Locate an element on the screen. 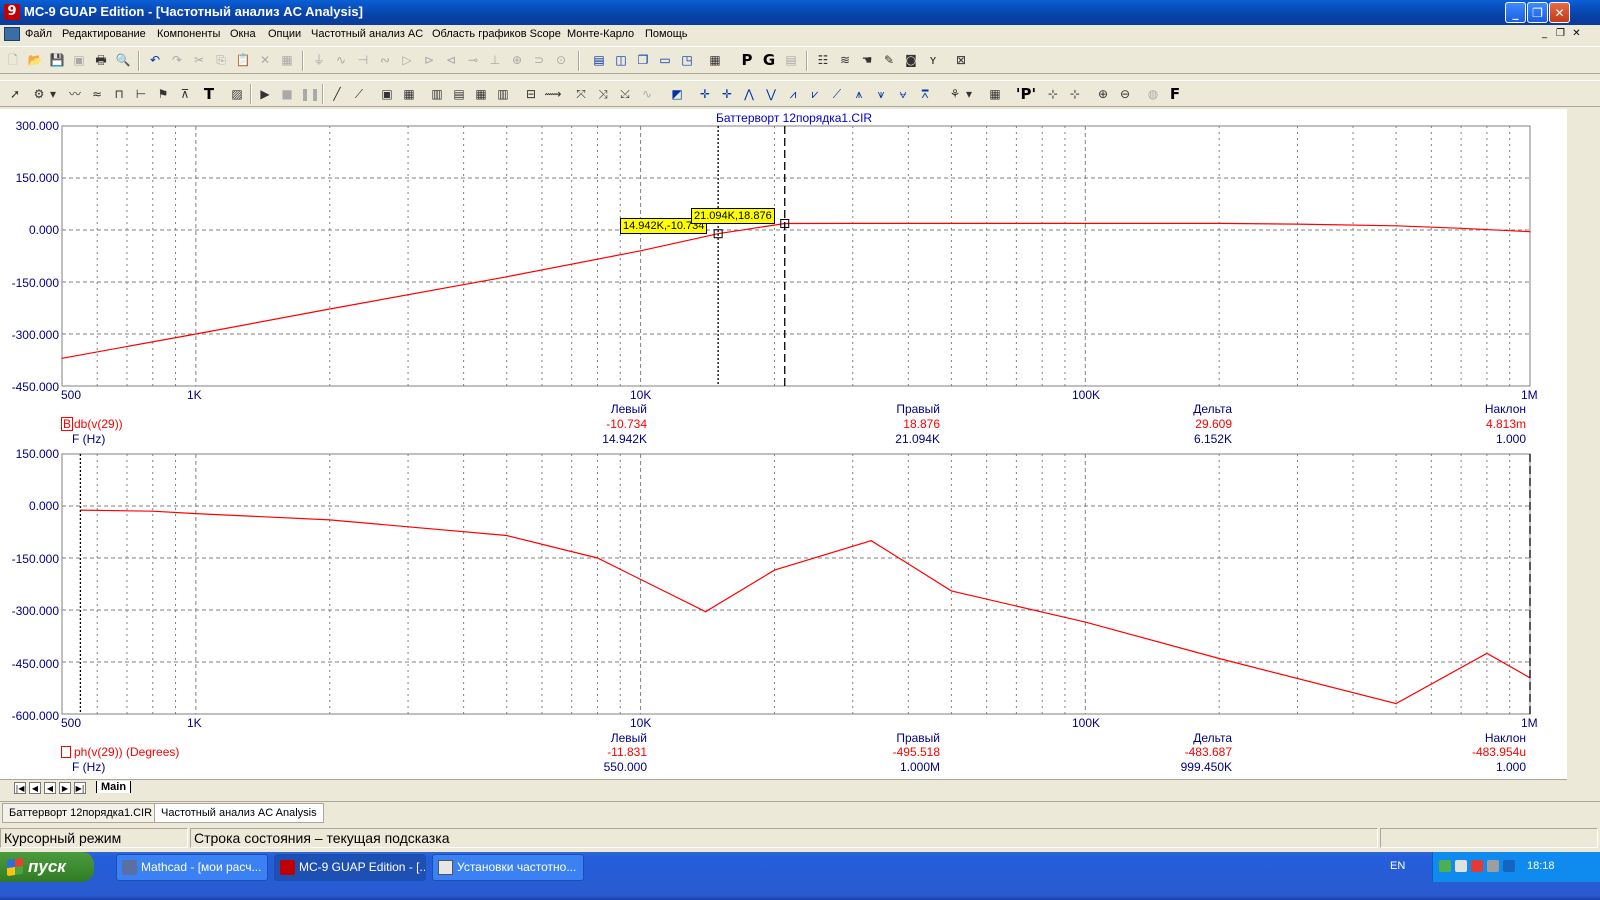  open-file-icon: 📂 is located at coordinates (35, 60).